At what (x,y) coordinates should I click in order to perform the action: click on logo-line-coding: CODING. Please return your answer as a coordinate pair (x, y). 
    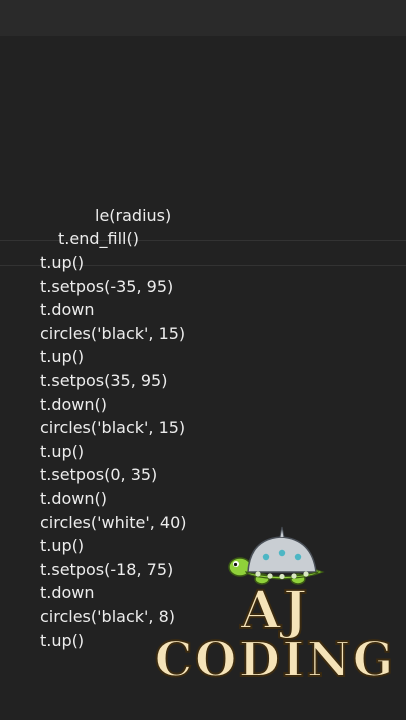
    Looking at the image, I should click on (275, 660).